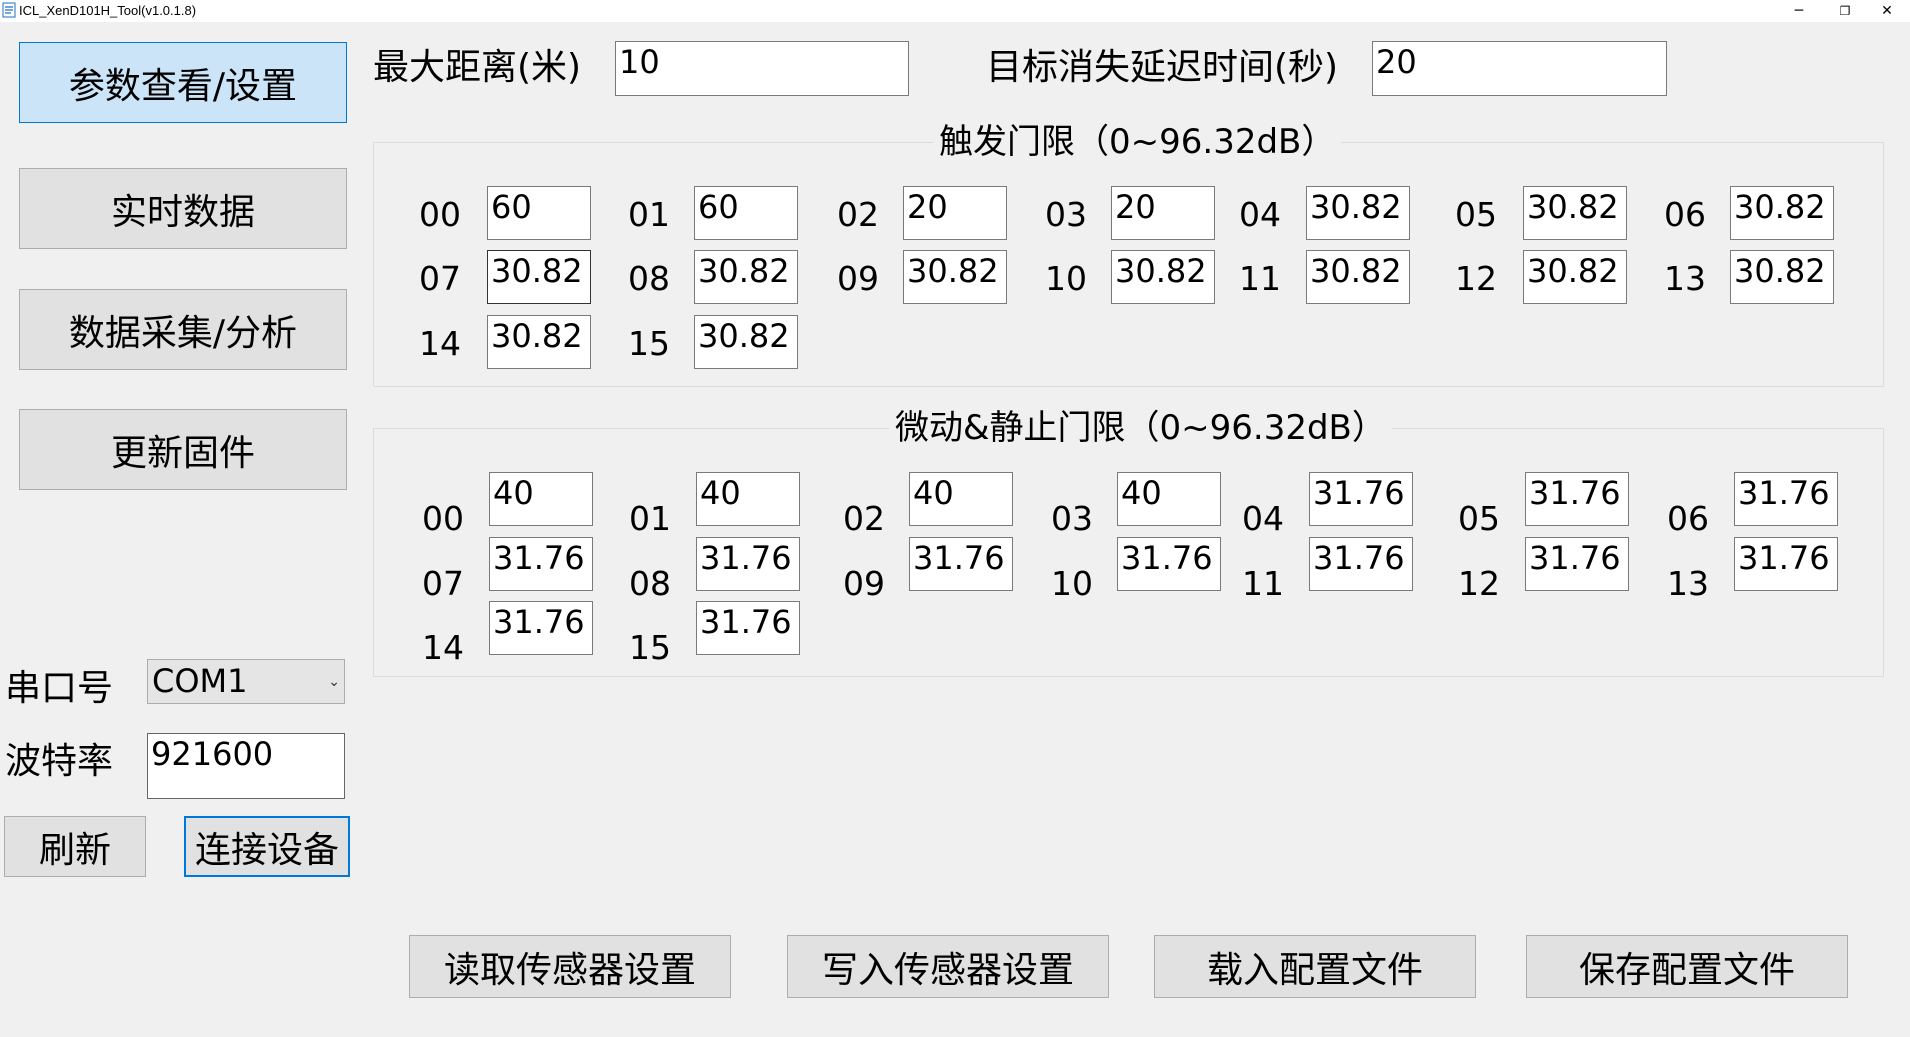  I want to click on static-gate-input-09: 31.76, so click(961, 564).